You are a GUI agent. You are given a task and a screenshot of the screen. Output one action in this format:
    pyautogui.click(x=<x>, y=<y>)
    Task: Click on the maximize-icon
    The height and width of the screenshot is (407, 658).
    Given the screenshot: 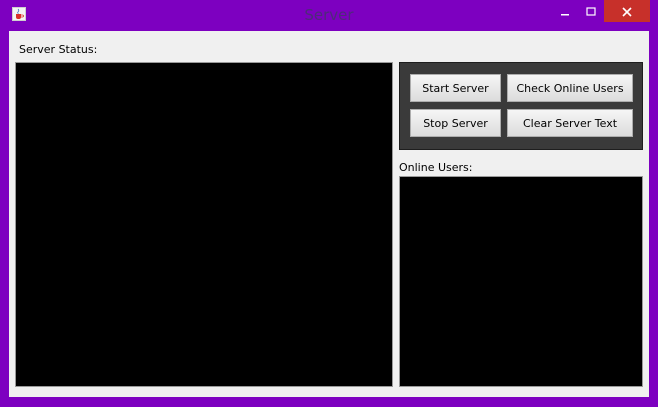 What is the action you would take?
    pyautogui.click(x=591, y=11)
    